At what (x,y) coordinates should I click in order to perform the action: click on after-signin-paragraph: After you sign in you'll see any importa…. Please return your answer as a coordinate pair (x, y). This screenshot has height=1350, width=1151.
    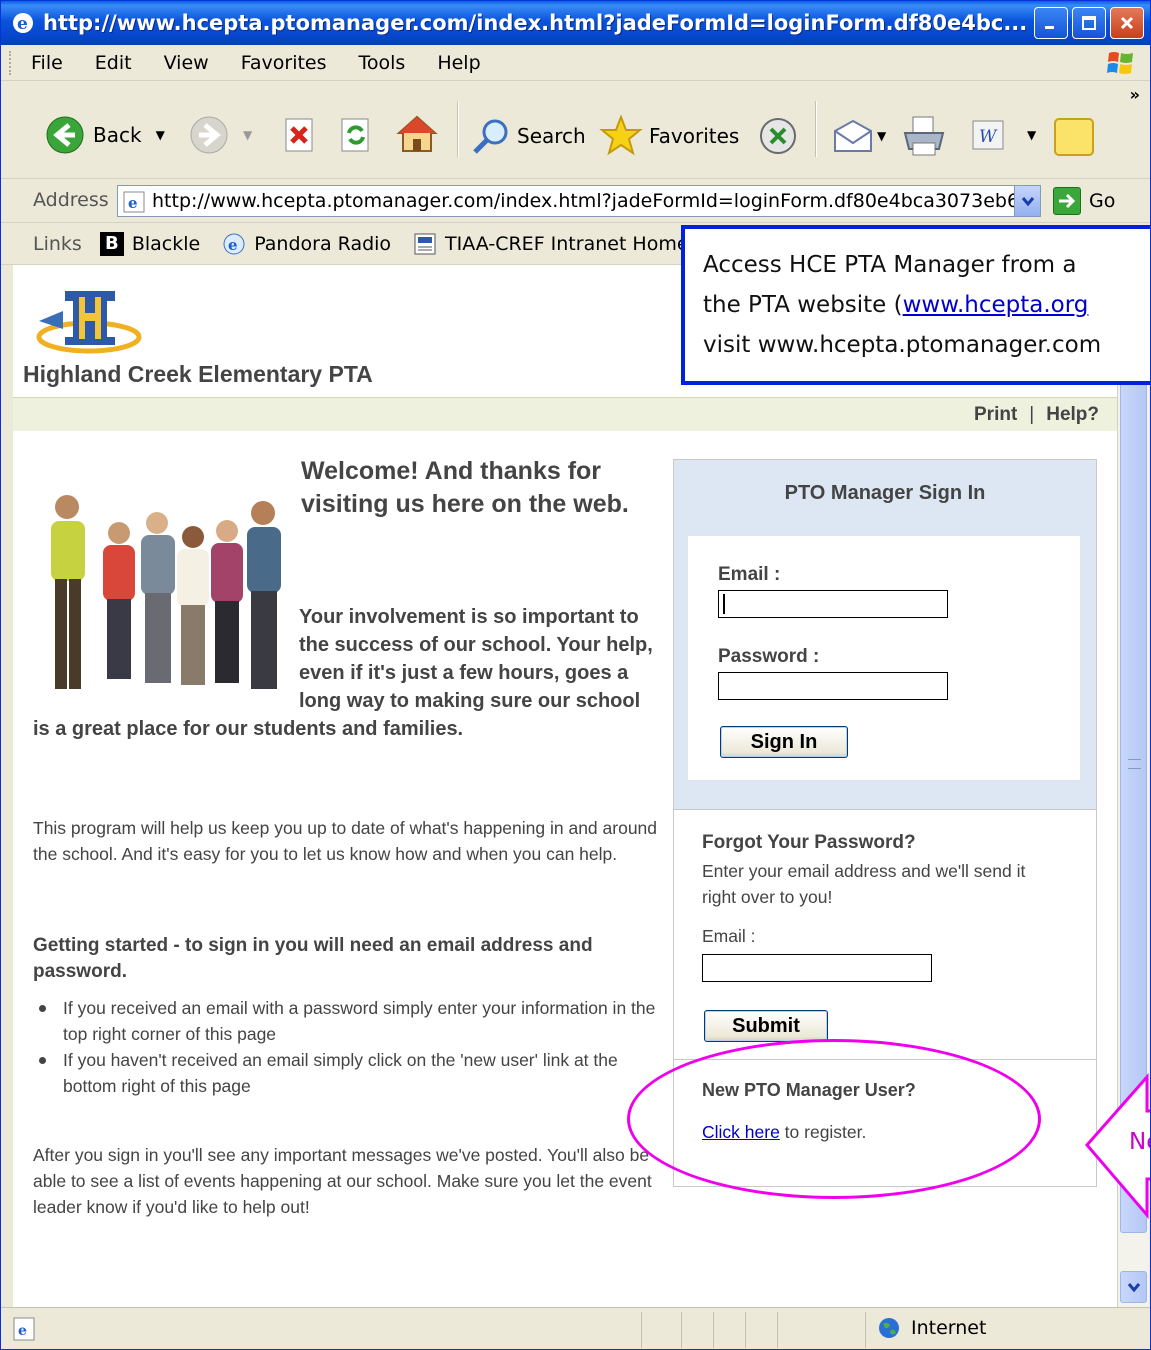
    Looking at the image, I should click on (342, 1181).